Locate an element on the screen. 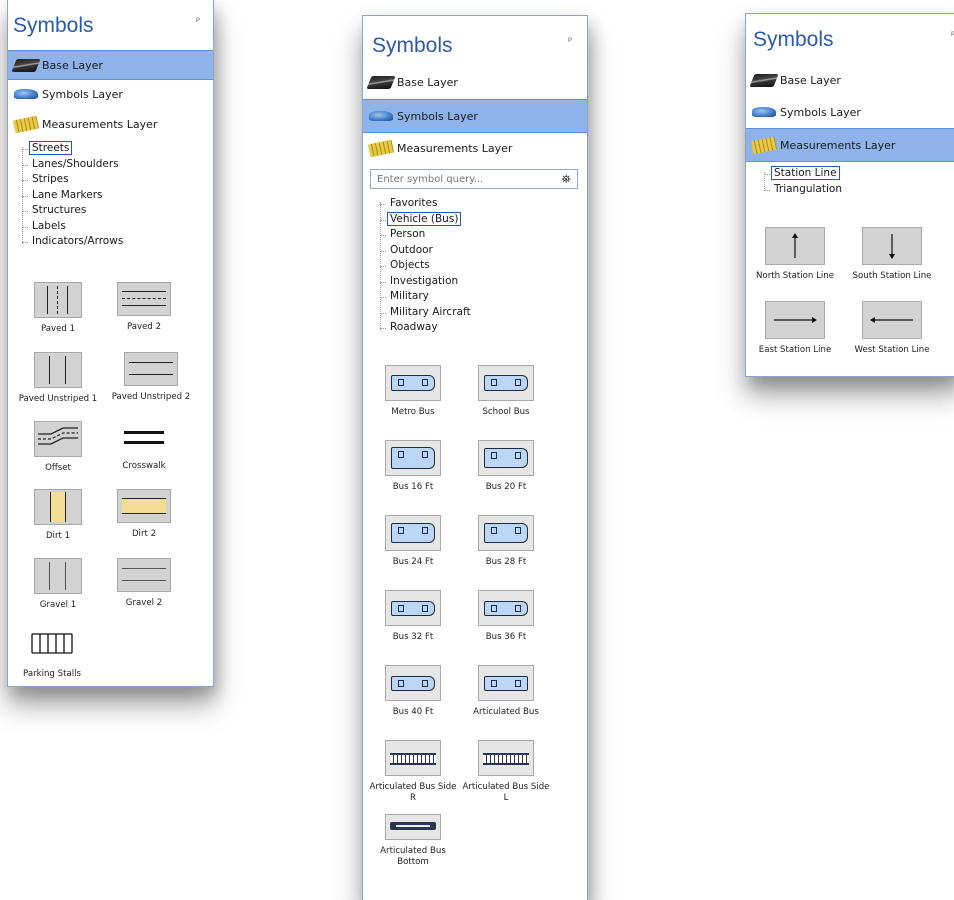  tree-item-person: Person is located at coordinates (475, 235).